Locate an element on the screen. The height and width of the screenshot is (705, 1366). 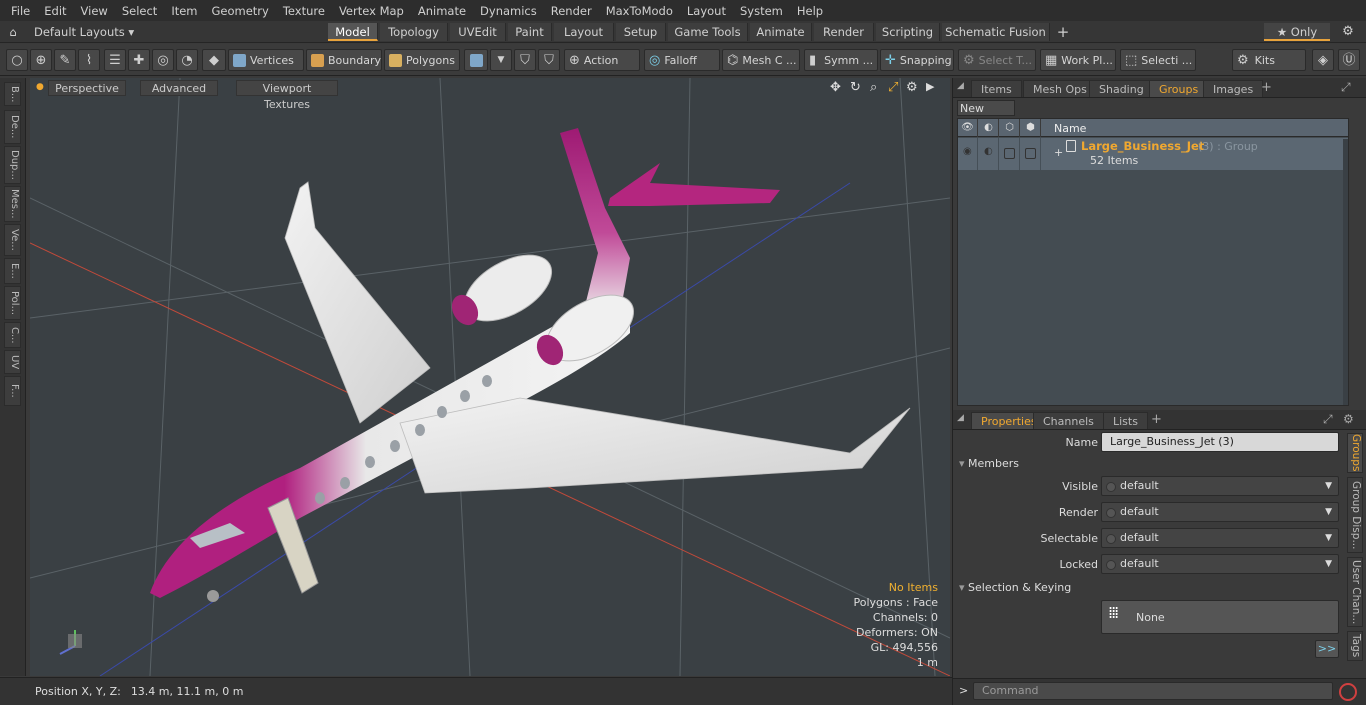
tab-animate: Animate is located at coordinates (781, 32).